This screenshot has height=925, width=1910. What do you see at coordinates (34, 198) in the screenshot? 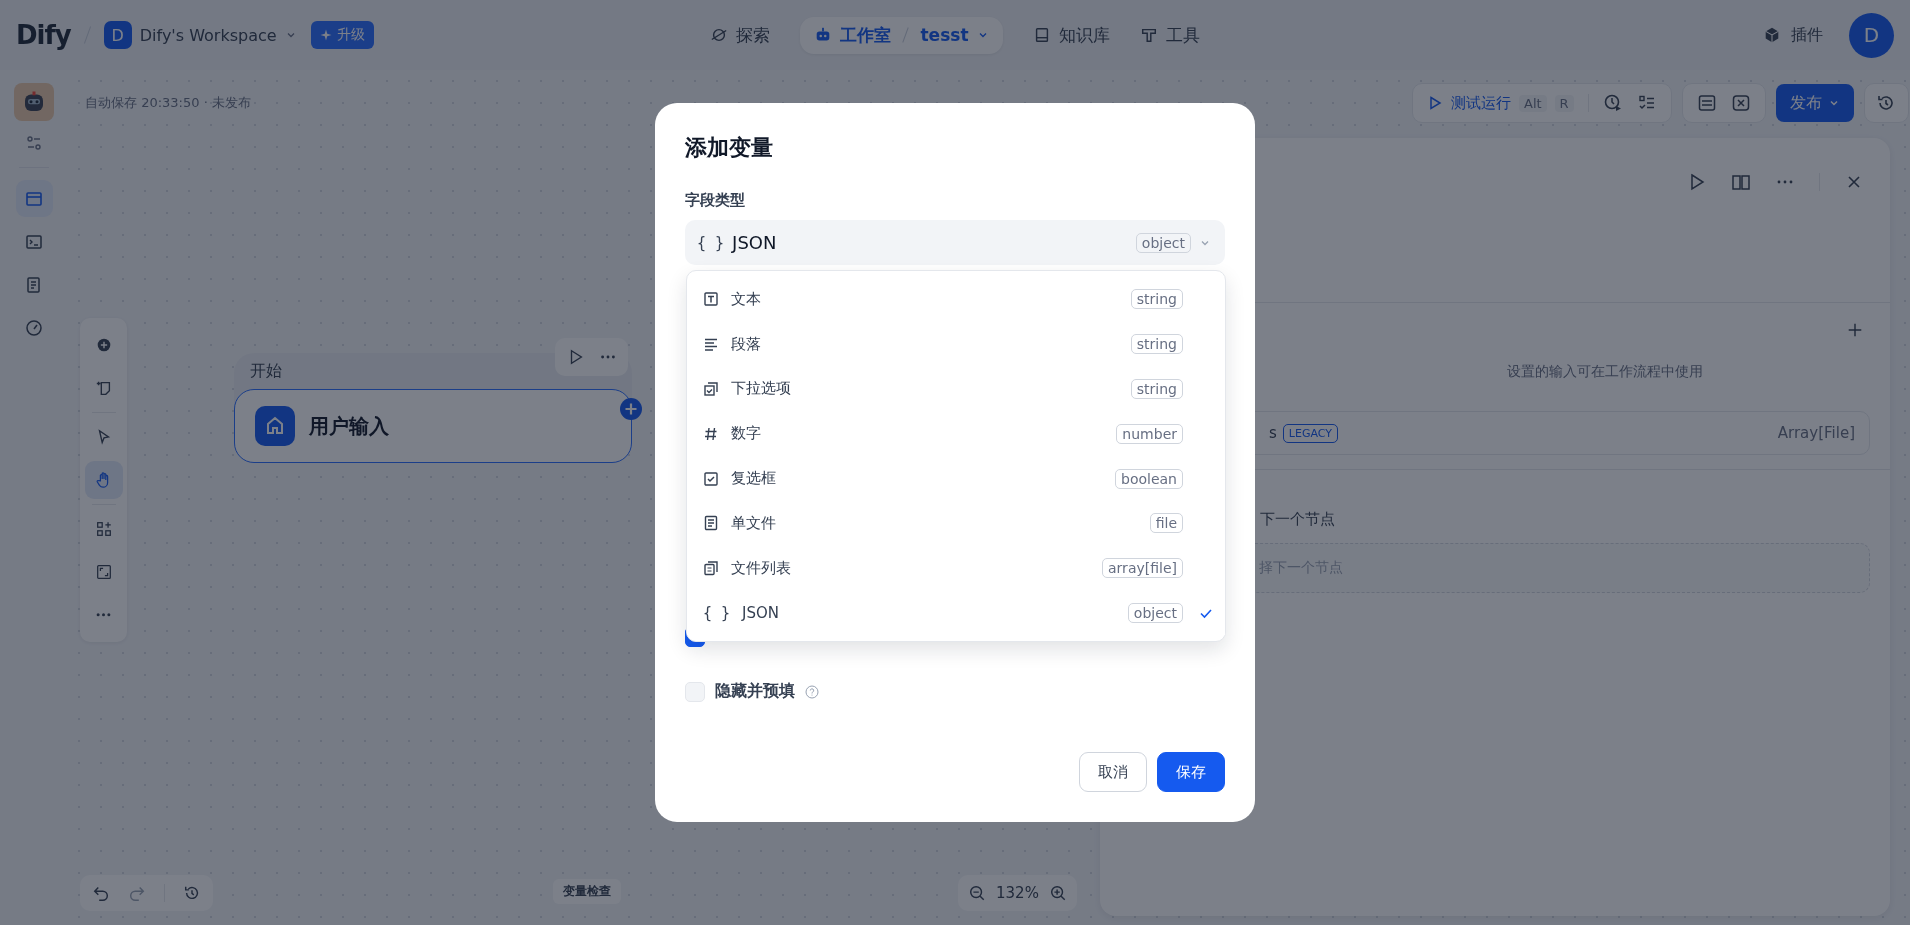
I see `sidebar-item` at bounding box center [34, 198].